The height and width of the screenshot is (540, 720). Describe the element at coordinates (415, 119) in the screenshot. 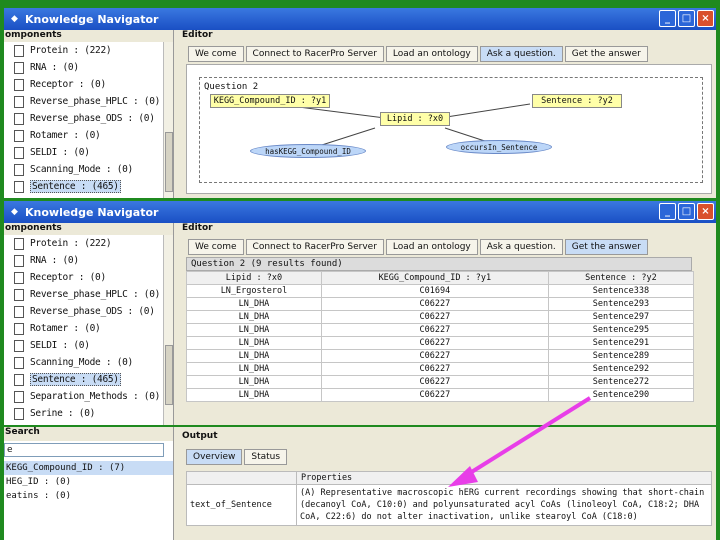

I see `node-lipid: Lipid : ?x0` at that location.